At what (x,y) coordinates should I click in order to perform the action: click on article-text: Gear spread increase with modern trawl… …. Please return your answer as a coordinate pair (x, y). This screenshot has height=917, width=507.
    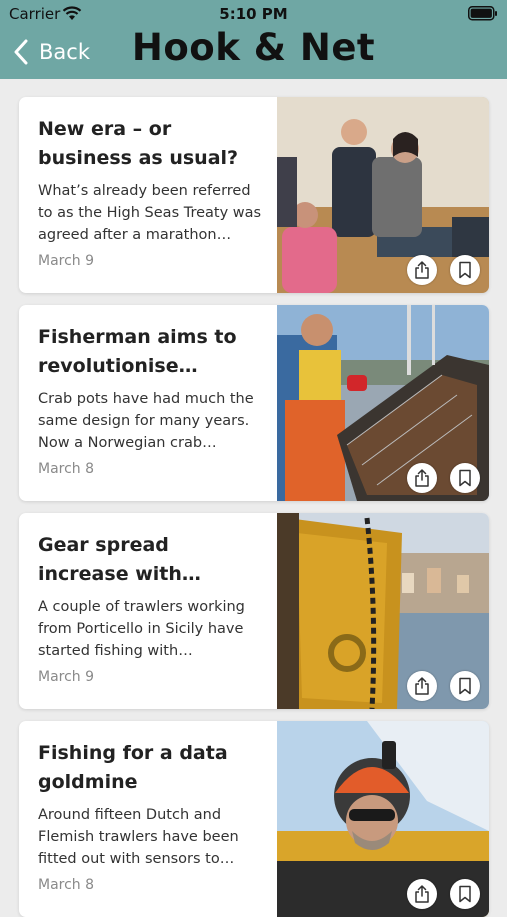
    Looking at the image, I should click on (152, 608).